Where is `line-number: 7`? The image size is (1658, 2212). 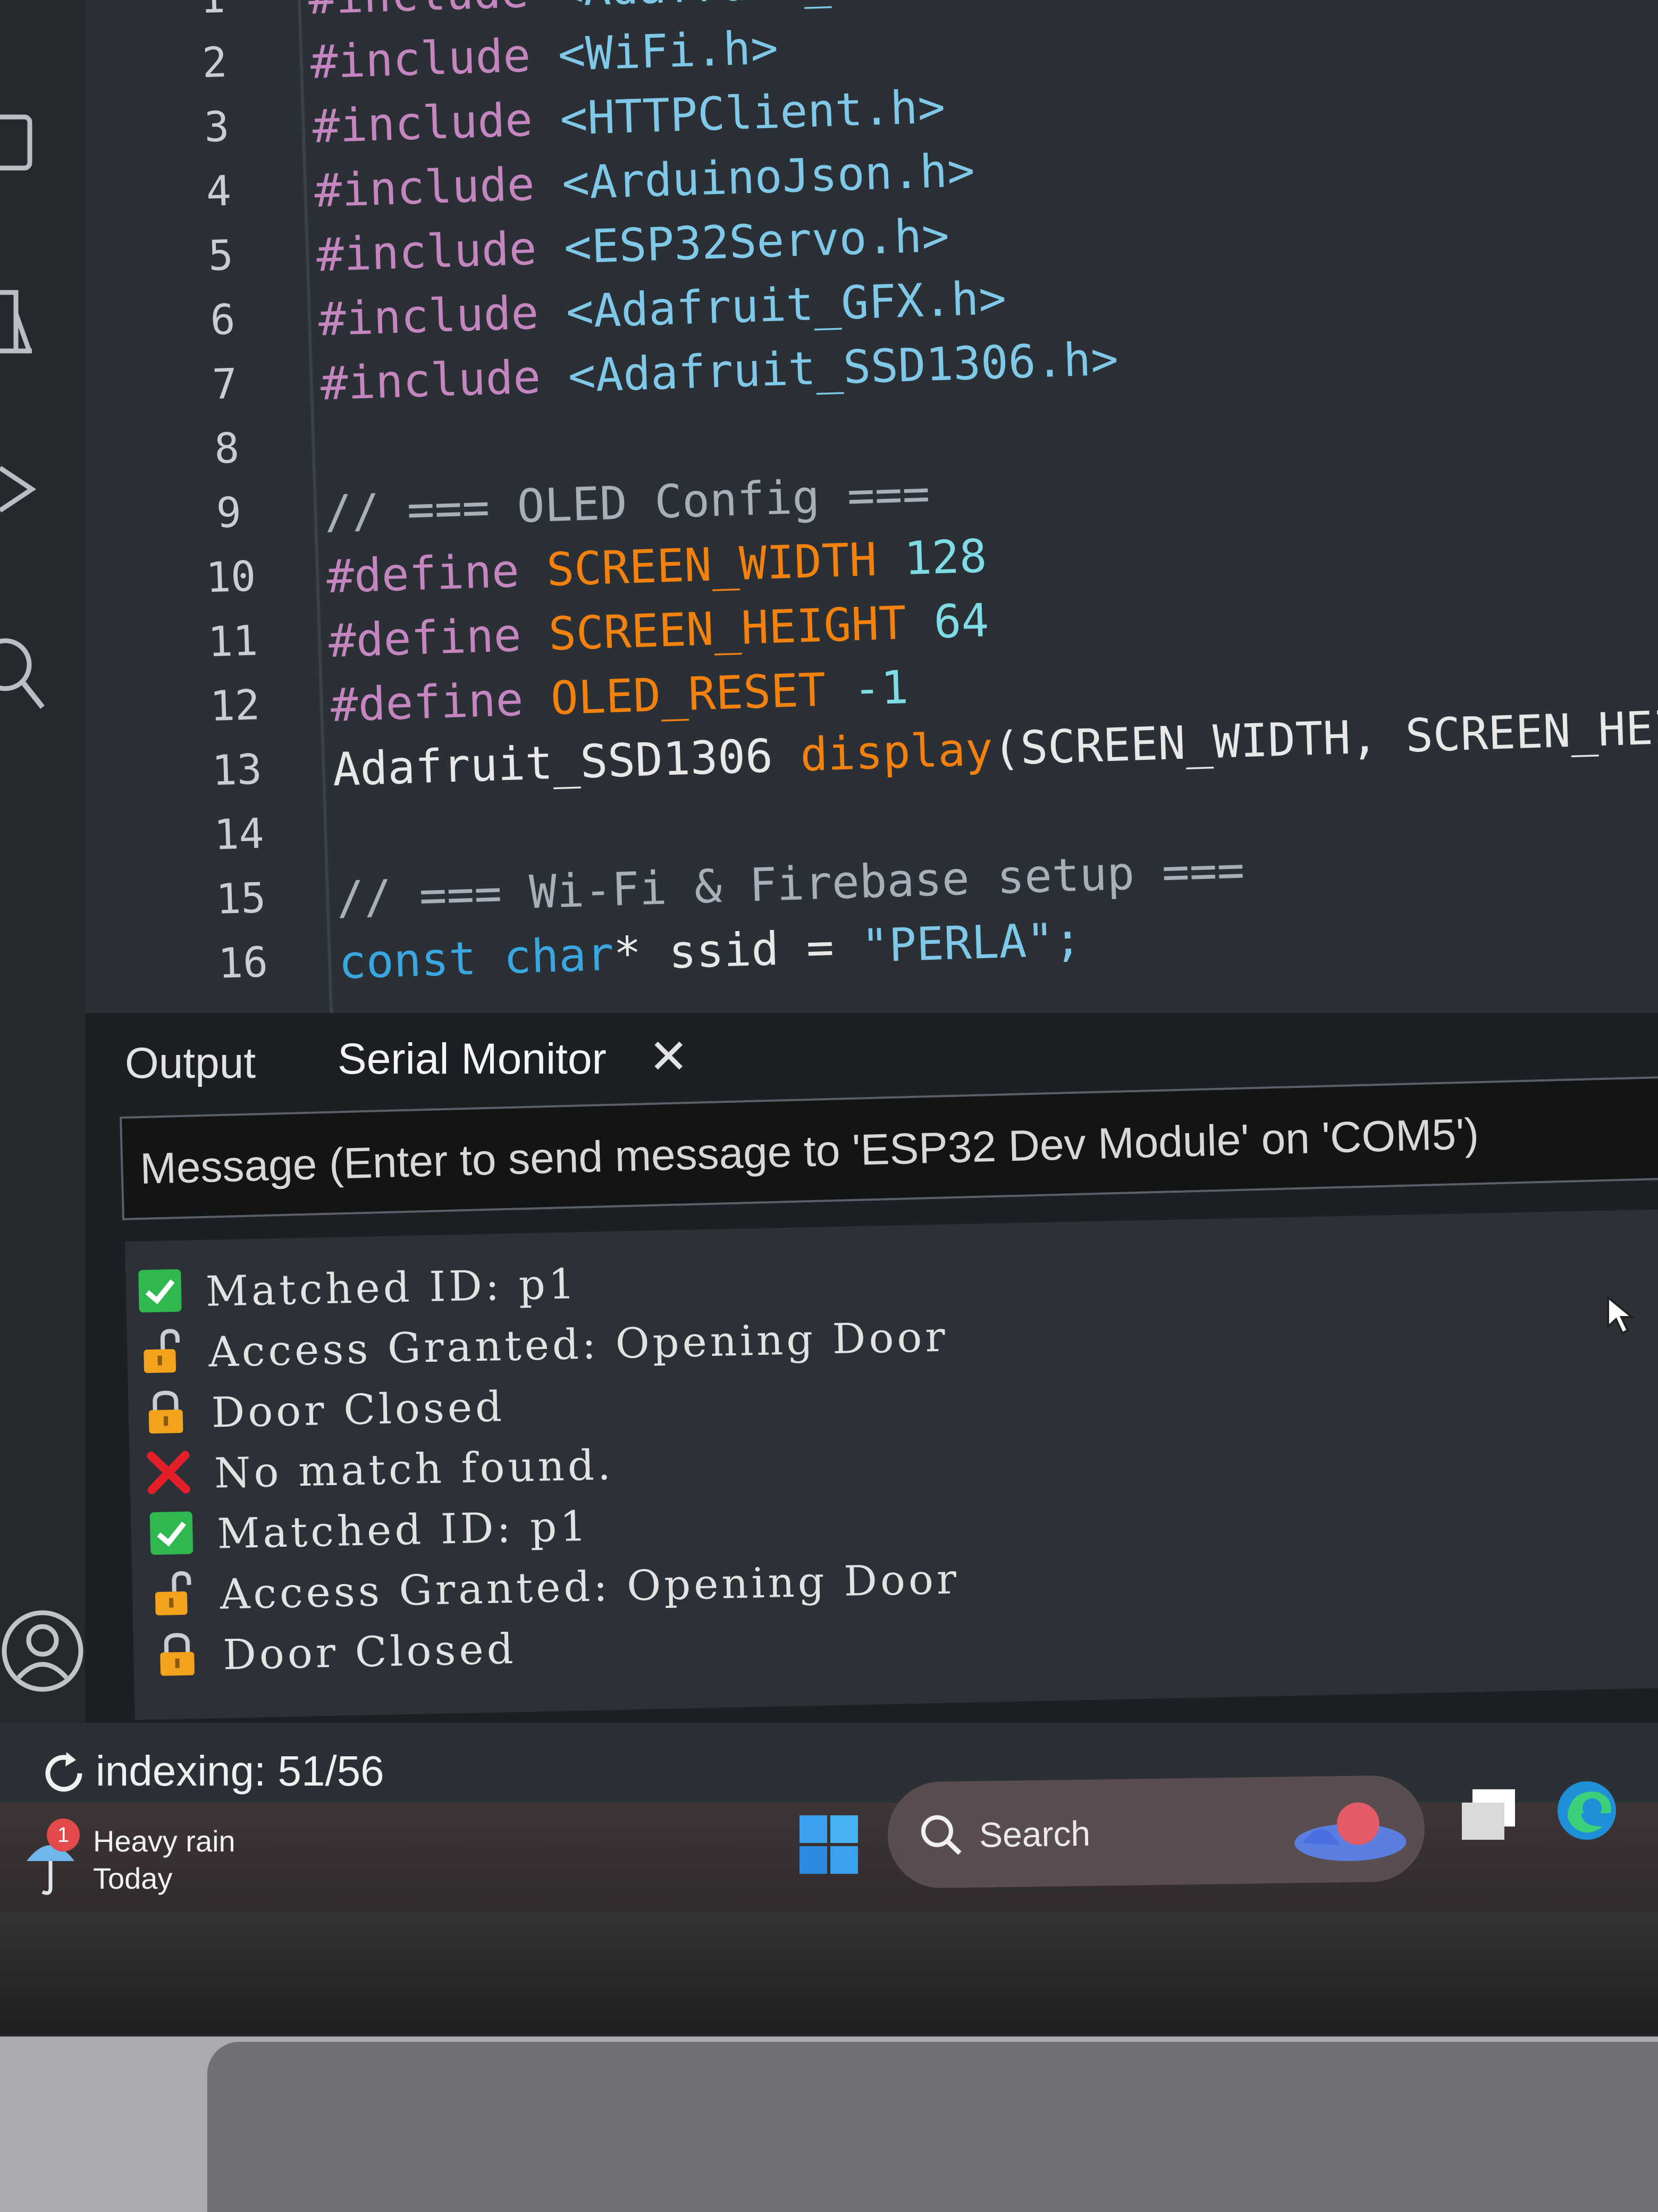
line-number: 7 is located at coordinates (224, 384).